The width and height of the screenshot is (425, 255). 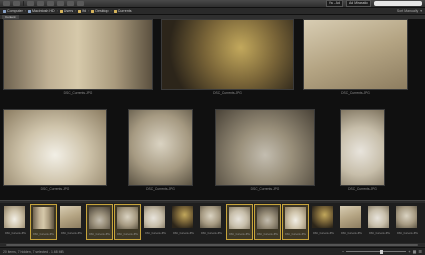 I want to click on chevron-down-icon: ▾, so click(x=421, y=11).